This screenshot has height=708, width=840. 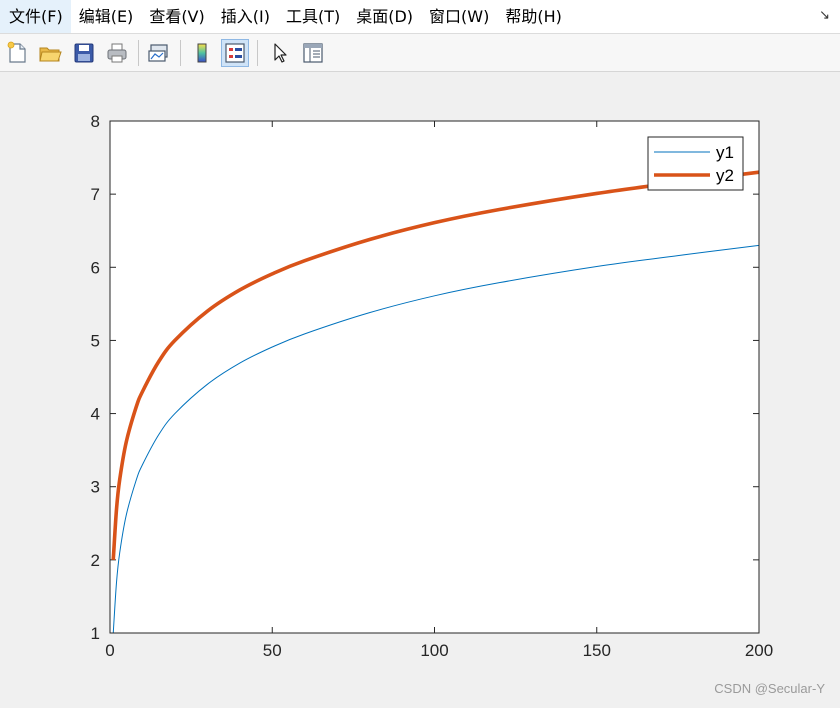 I want to click on print-icon, so click(x=117, y=53).